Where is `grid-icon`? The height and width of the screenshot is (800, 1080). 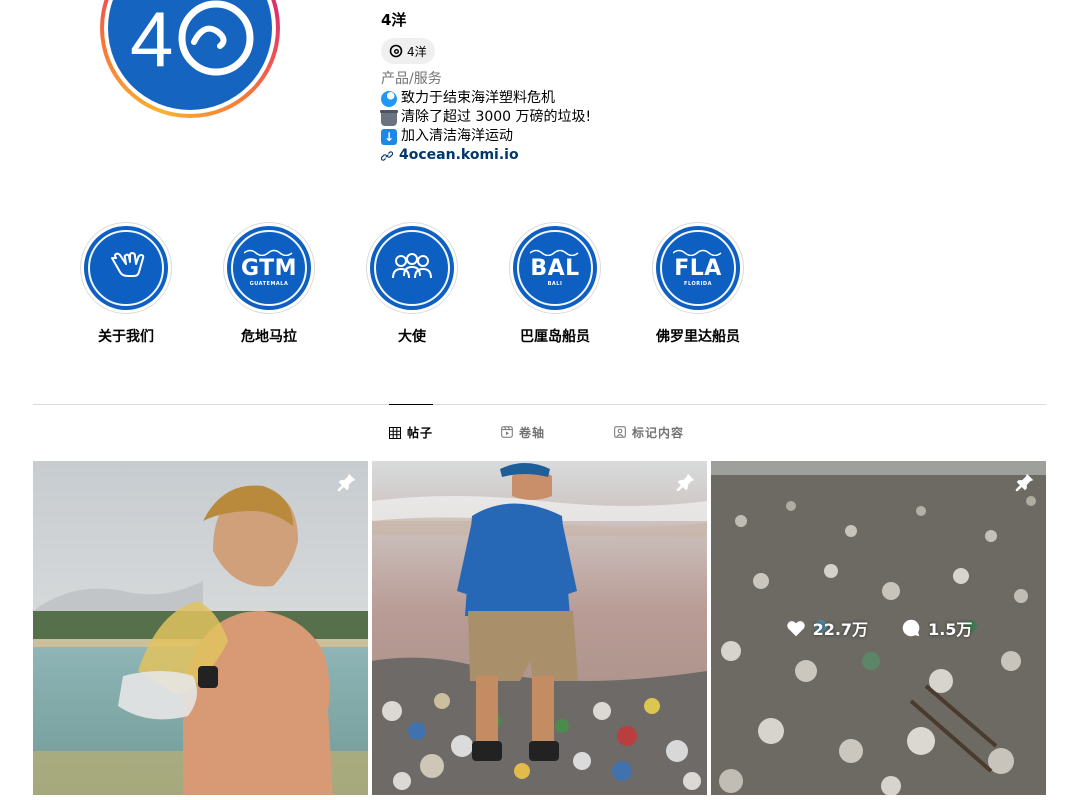 grid-icon is located at coordinates (395, 432).